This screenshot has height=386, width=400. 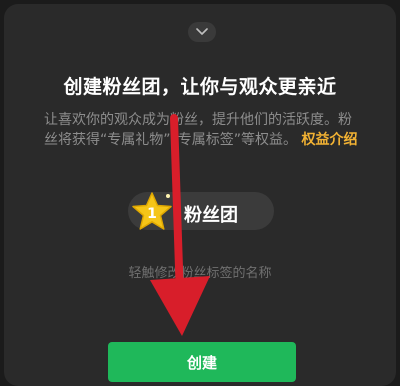 I want to click on badge-level: 1, so click(x=152, y=214).